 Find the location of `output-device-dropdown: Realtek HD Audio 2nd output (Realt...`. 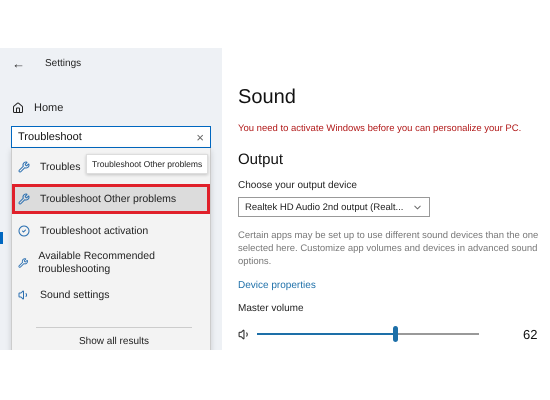

output-device-dropdown: Realtek HD Audio 2nd output (Realt... is located at coordinates (334, 207).